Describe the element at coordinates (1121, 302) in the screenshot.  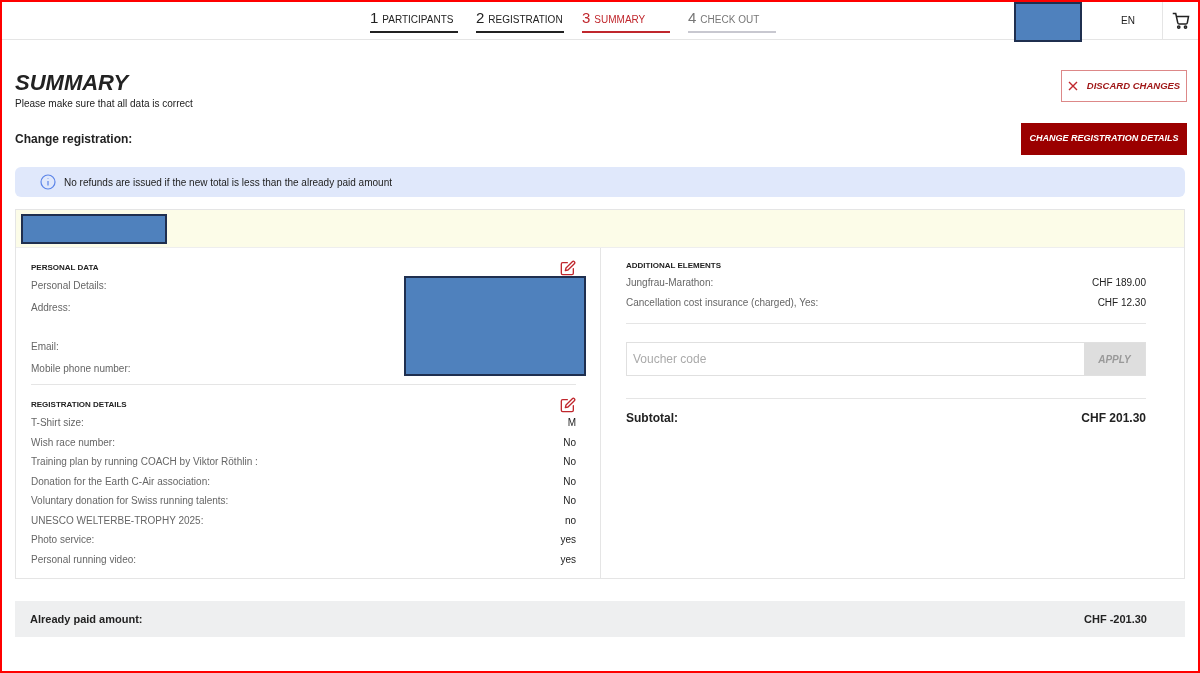
I see `item-price: CHF 12.30` at that location.